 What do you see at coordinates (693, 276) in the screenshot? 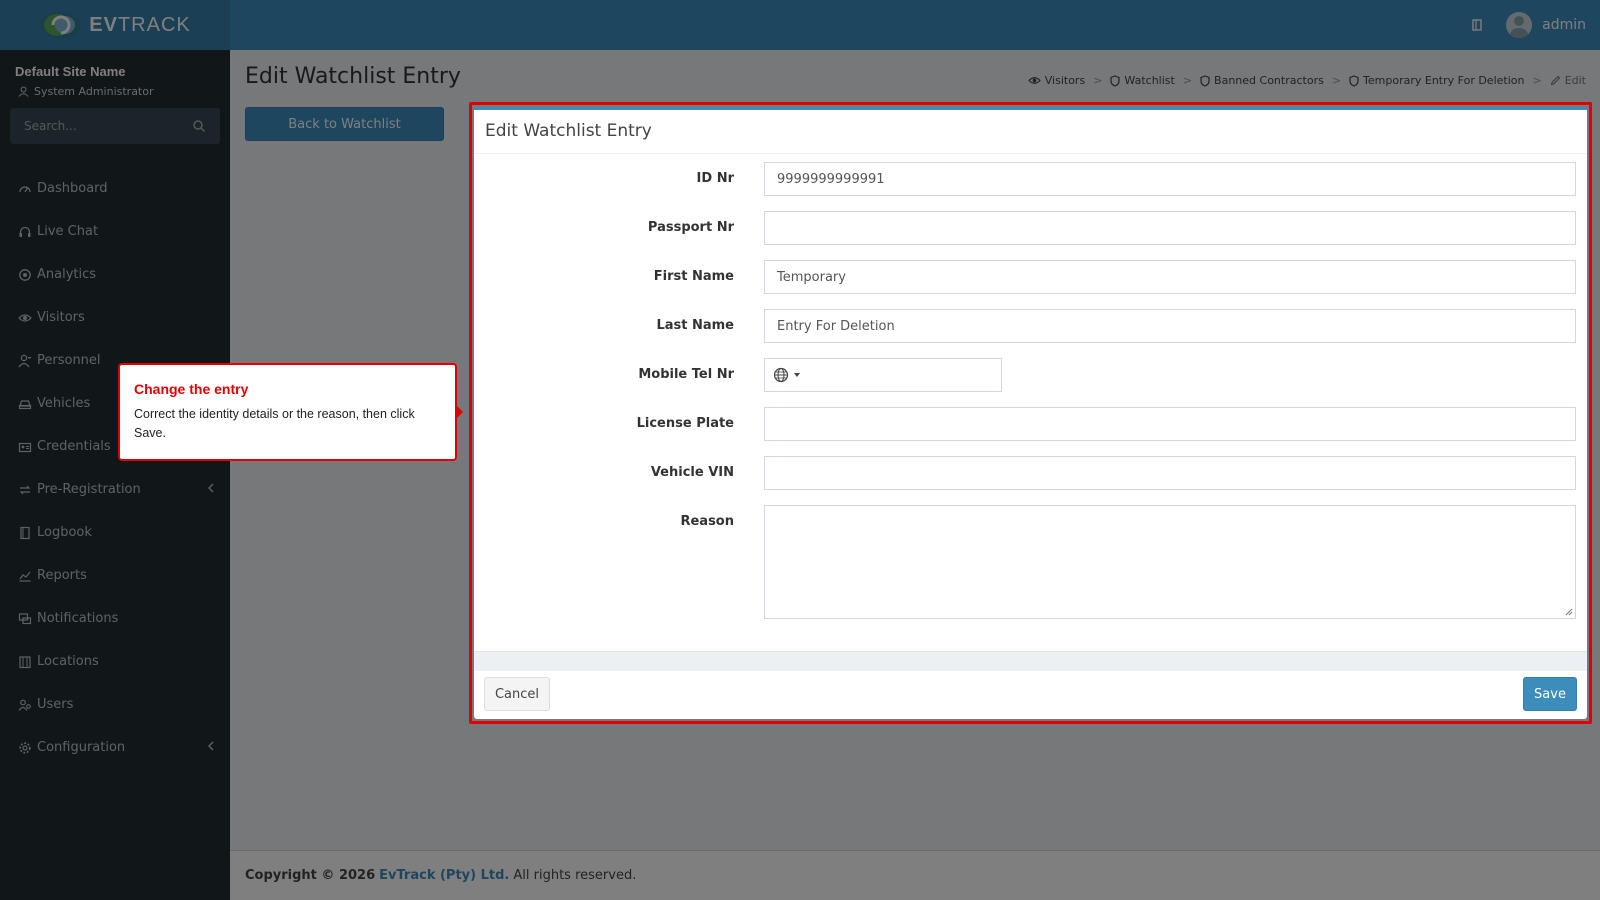
I see `first-name-label: First Name` at bounding box center [693, 276].